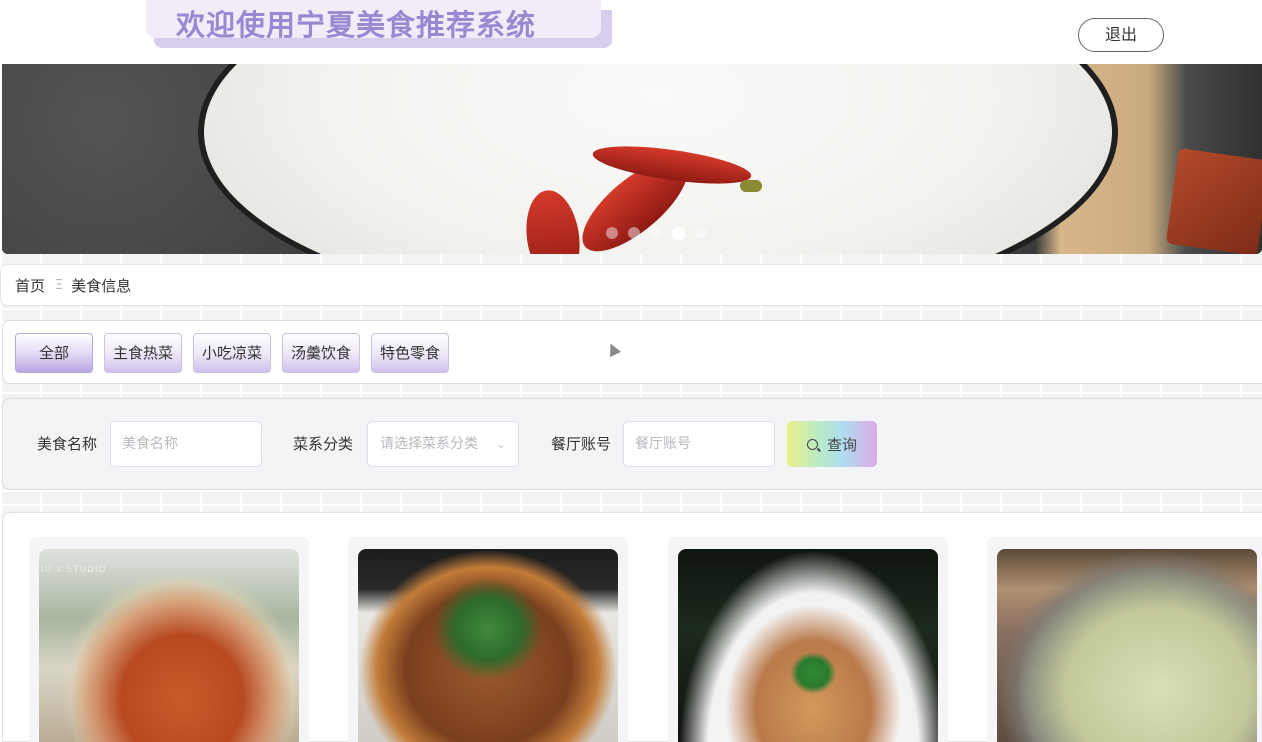 Image resolution: width=1262 pixels, height=742 pixels. I want to click on food-name-label: 美食名称, so click(67, 444).